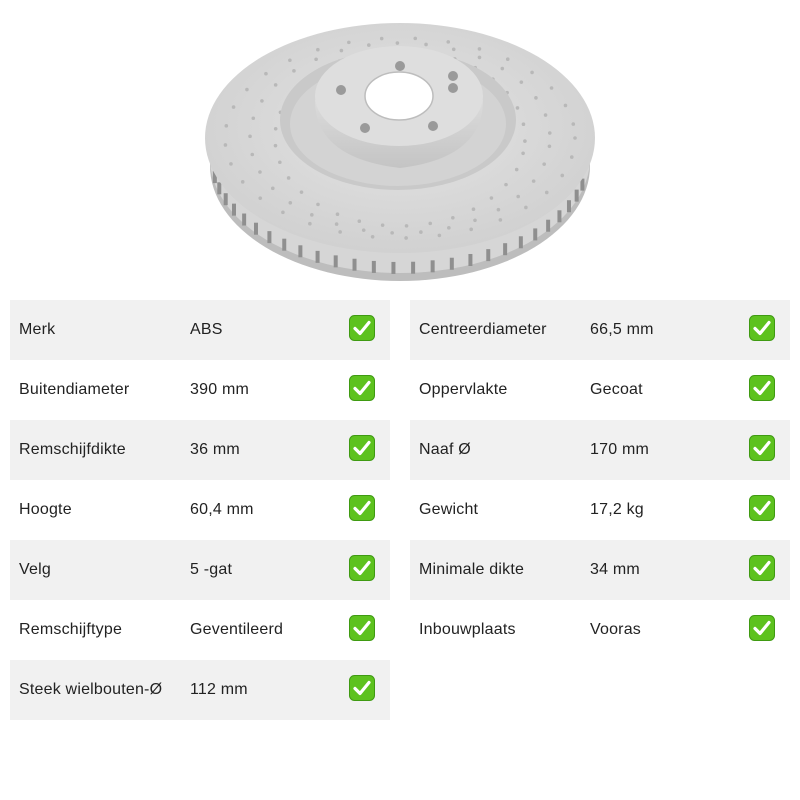 The image size is (800, 800). I want to click on spec-row: Hoogte 60,4 mm, so click(200, 510).